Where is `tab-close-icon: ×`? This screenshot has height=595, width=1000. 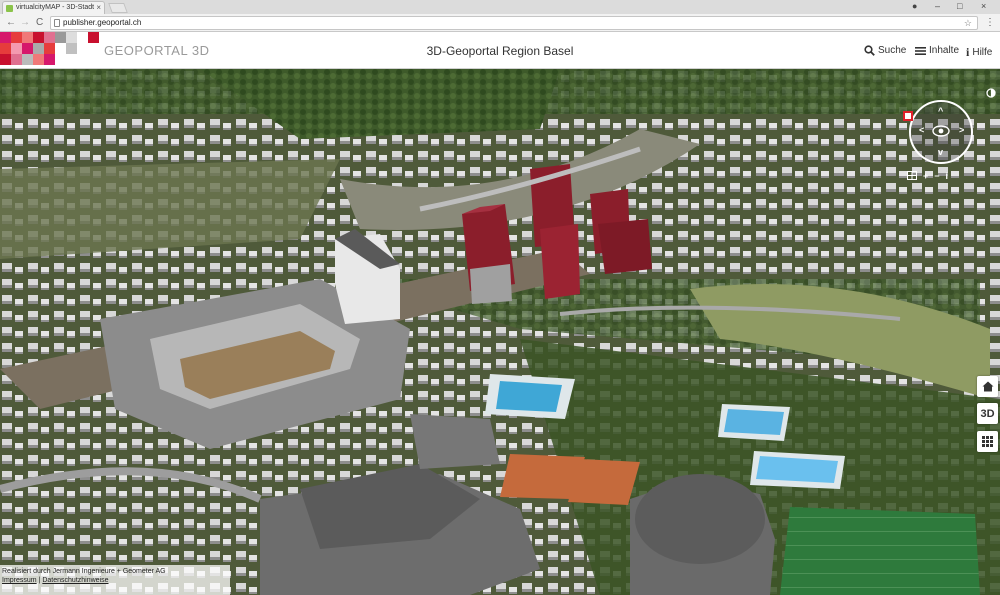
tab-close-icon: × is located at coordinates (98, 8).